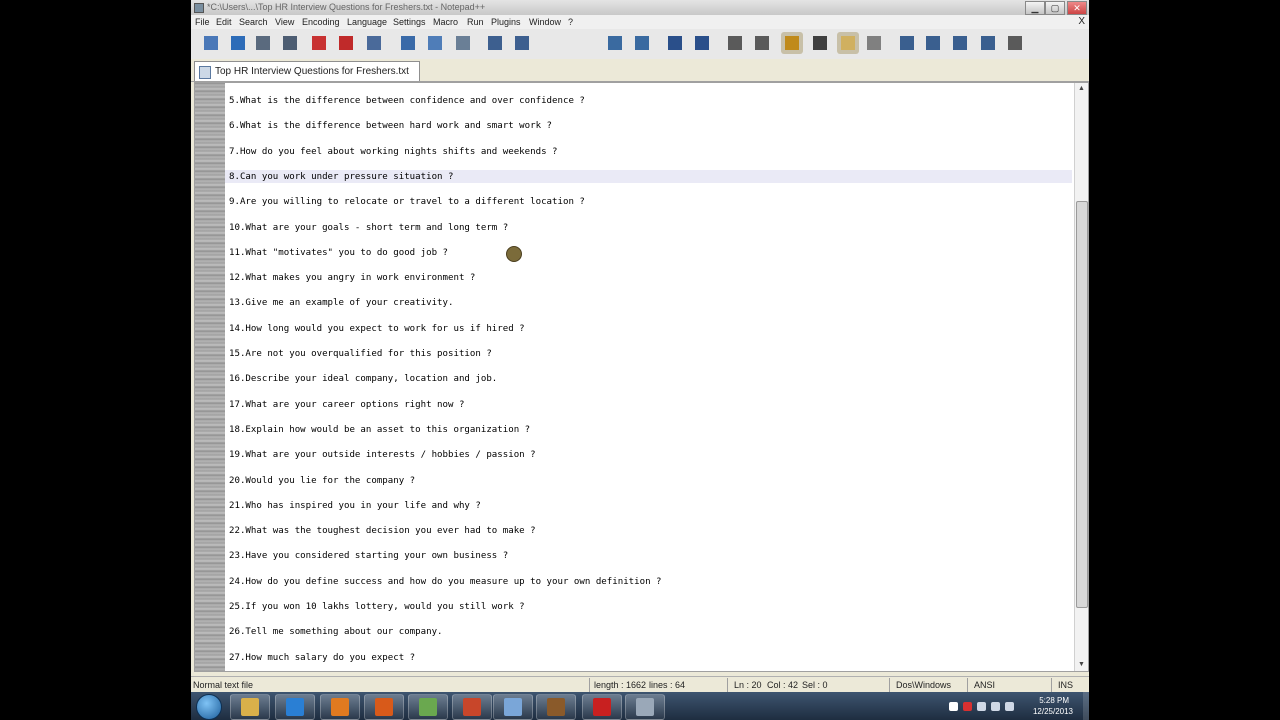 The height and width of the screenshot is (720, 1280). What do you see at coordinates (346, 43) in the screenshot?
I see `close-all-button` at bounding box center [346, 43].